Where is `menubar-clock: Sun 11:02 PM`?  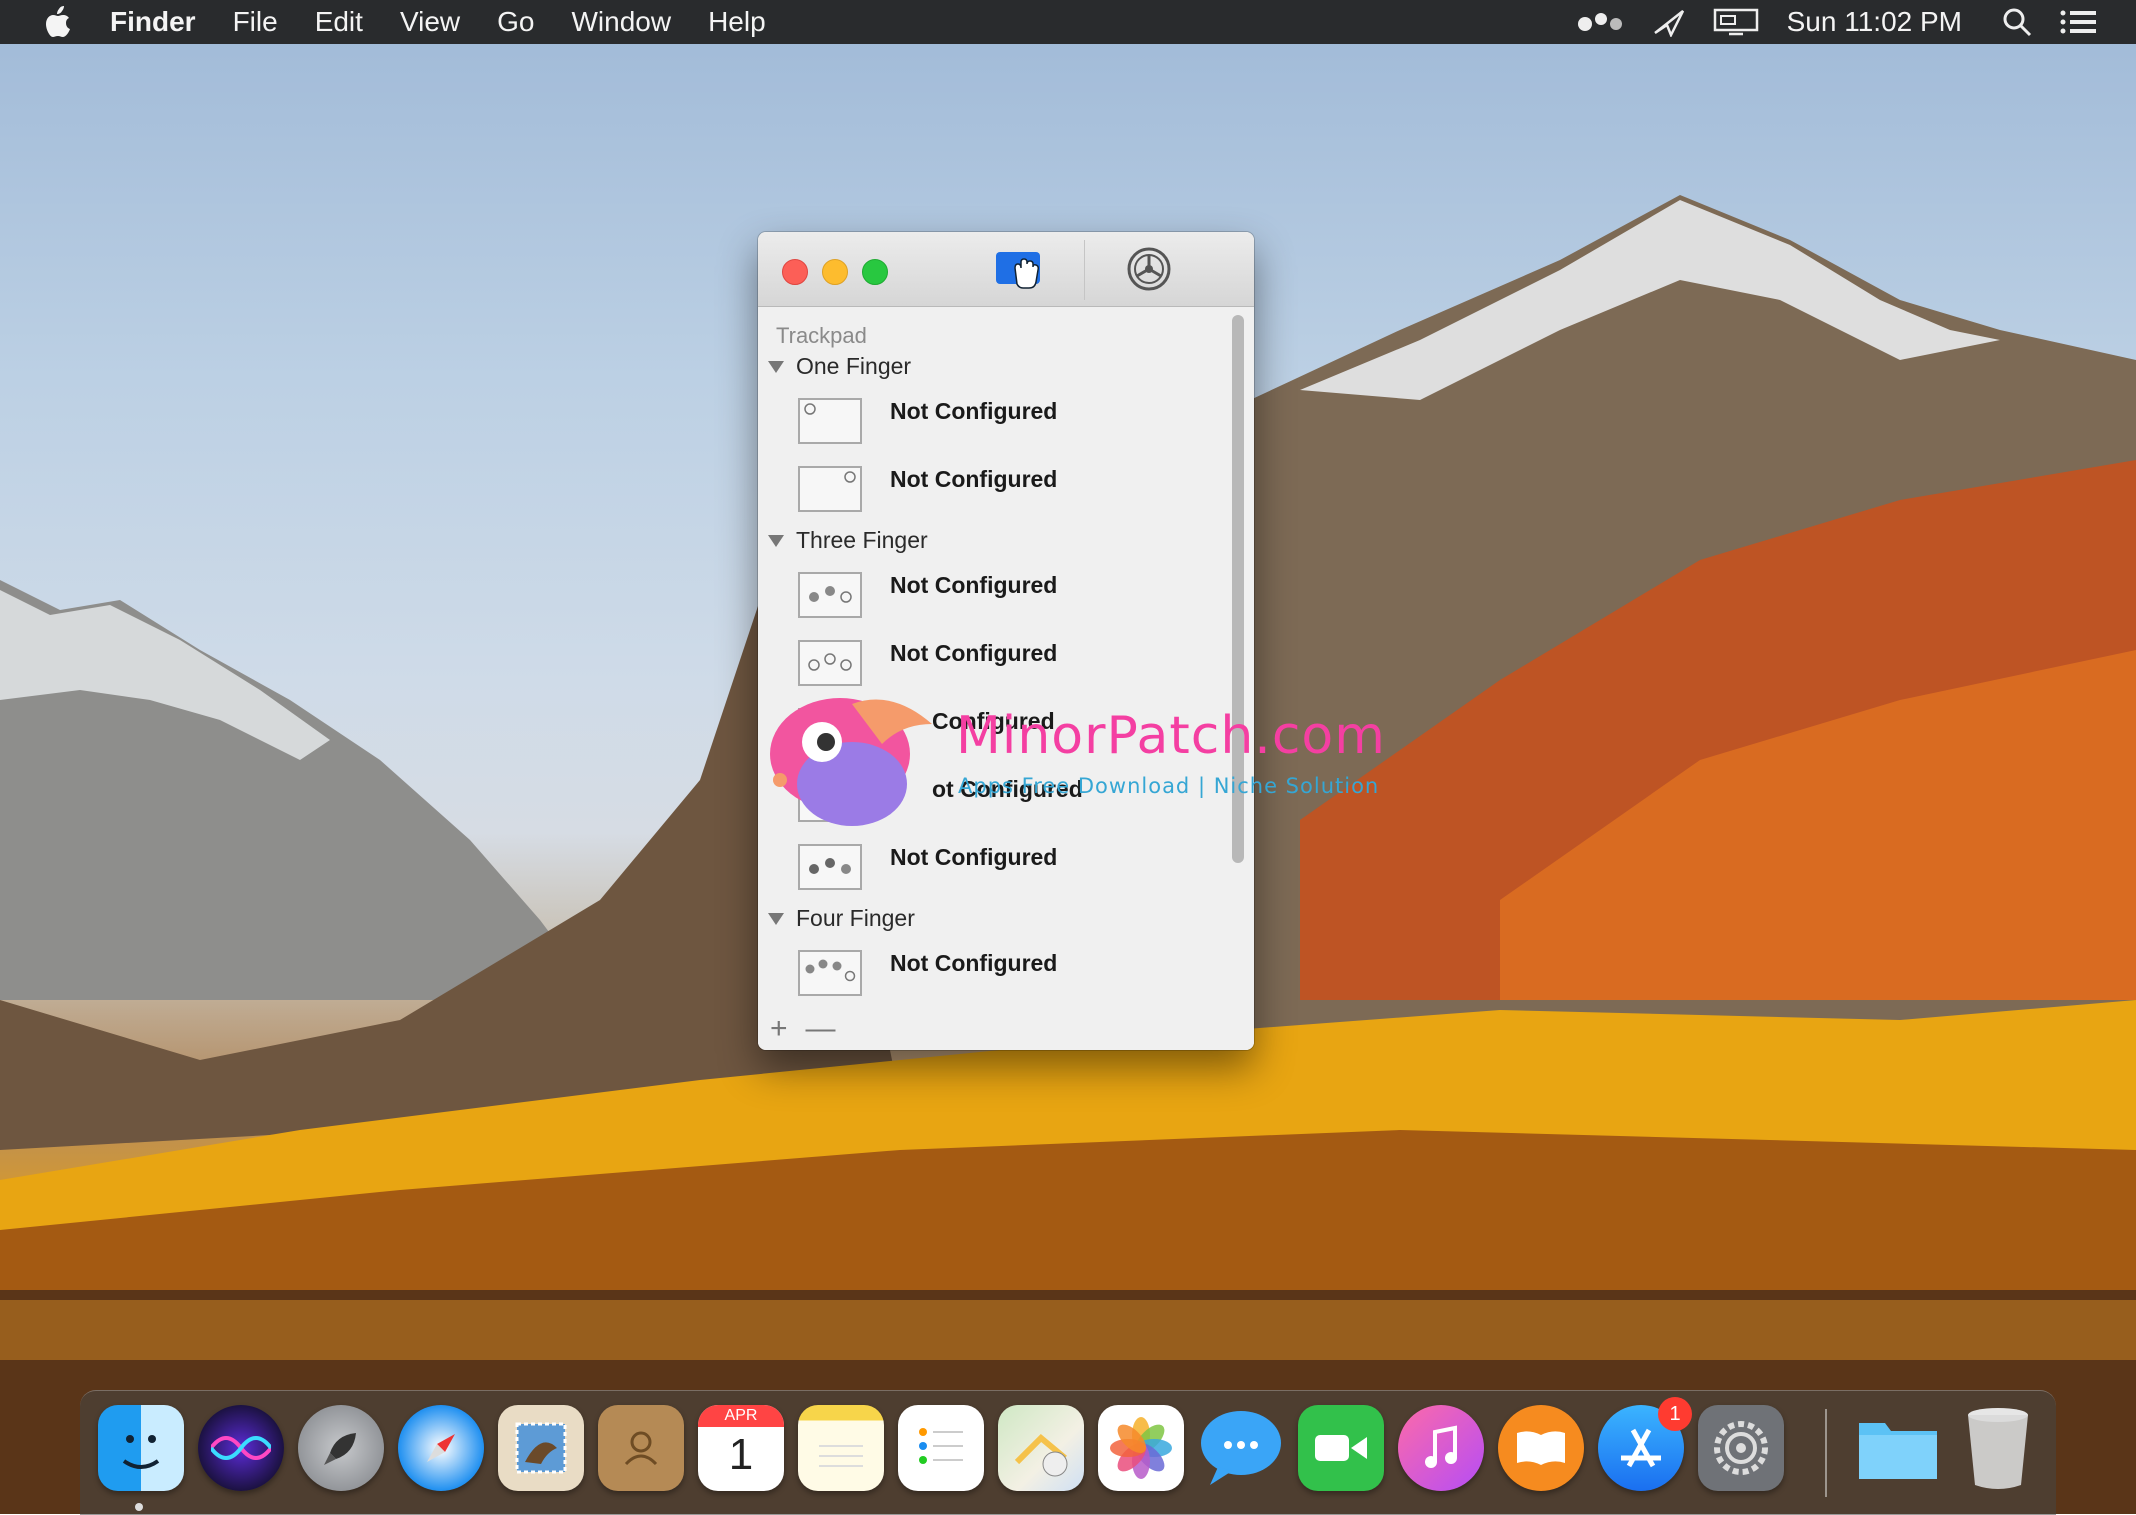
menubar-clock: Sun 11:02 PM is located at coordinates (1874, 22).